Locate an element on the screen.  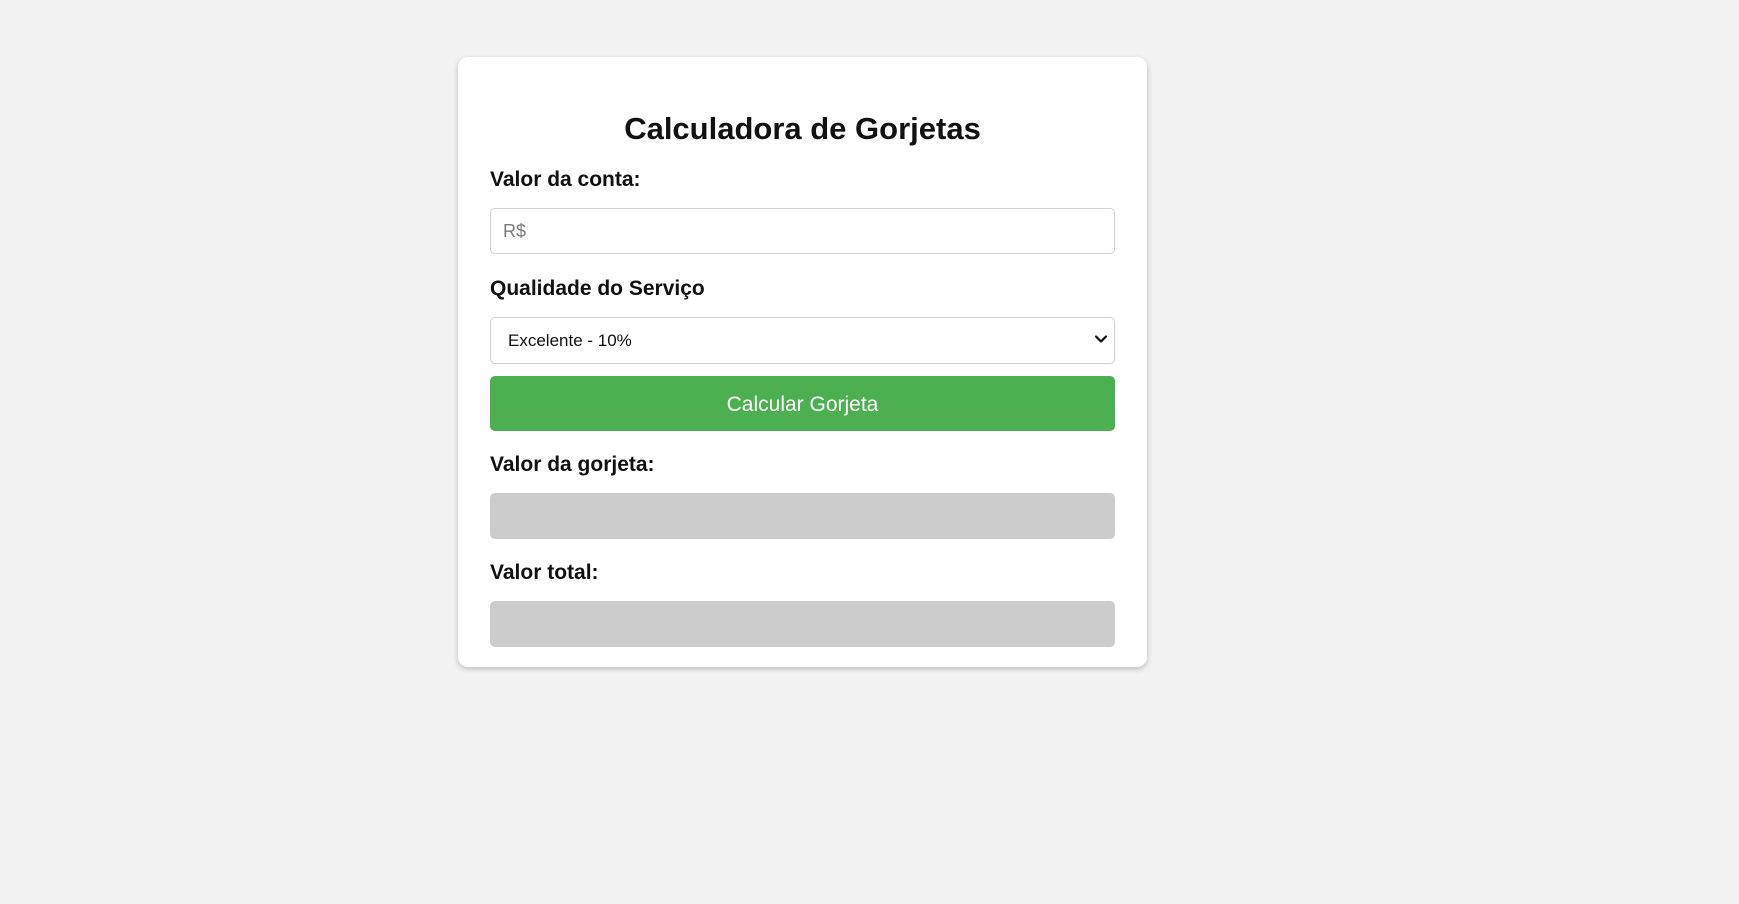
service-quality-label: Qualidade do Serviço is located at coordinates (597, 288).